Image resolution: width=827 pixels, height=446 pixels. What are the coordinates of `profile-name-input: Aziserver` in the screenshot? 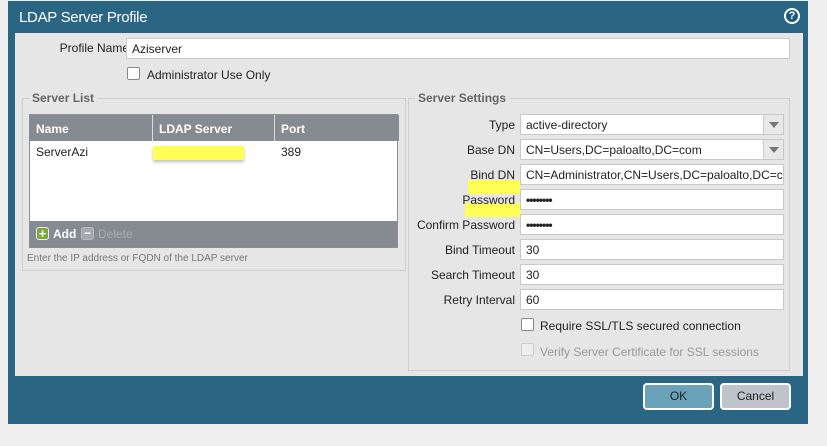 It's located at (458, 48).